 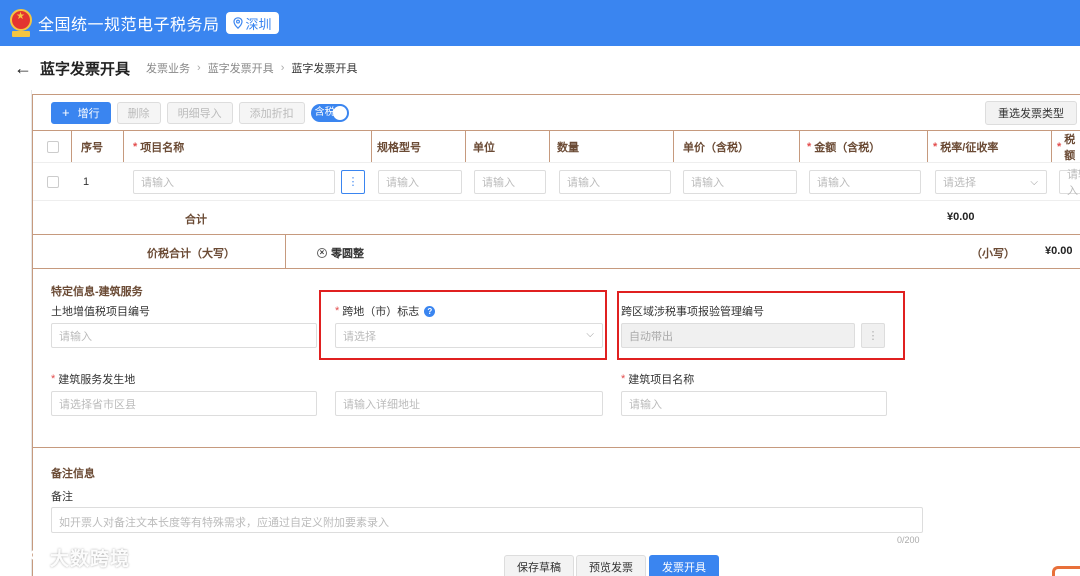 What do you see at coordinates (865, 181) in the screenshot?
I see `amount-input: 请输入` at bounding box center [865, 181].